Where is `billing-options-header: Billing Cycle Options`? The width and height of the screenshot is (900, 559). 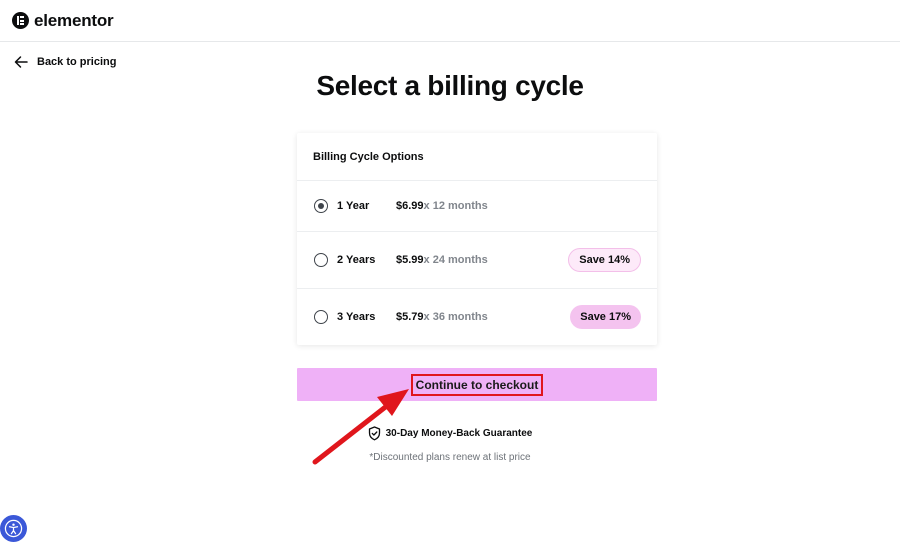
billing-options-header: Billing Cycle Options is located at coordinates (477, 157).